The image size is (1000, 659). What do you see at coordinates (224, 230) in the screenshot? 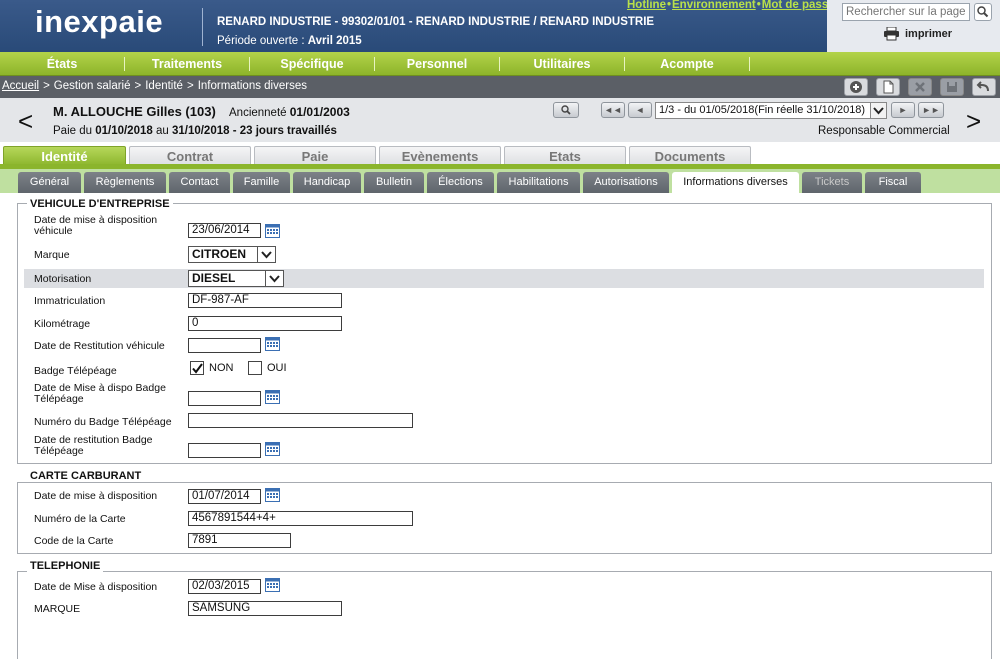
I see `date-dispo-vehicule-input: 23/06/2014` at bounding box center [224, 230].